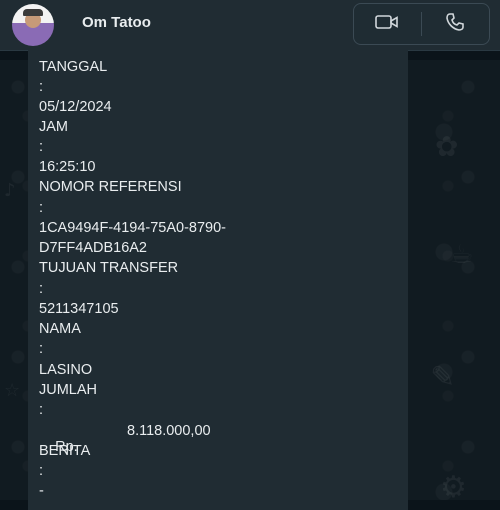 This screenshot has width=500, height=510. I want to click on video-call-button, so click(387, 24).